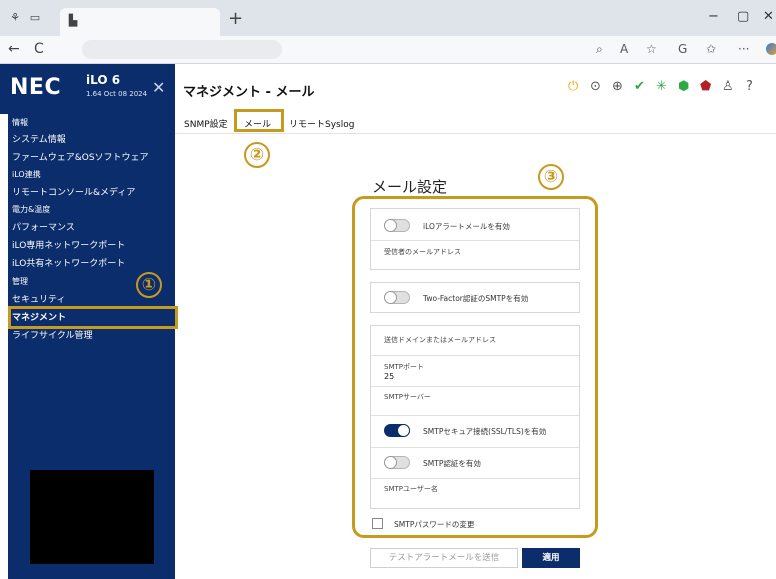 This screenshot has width=776, height=579. I want to click on two-factor-group: Two-Factor認証のSMTPを有効, so click(475, 297).